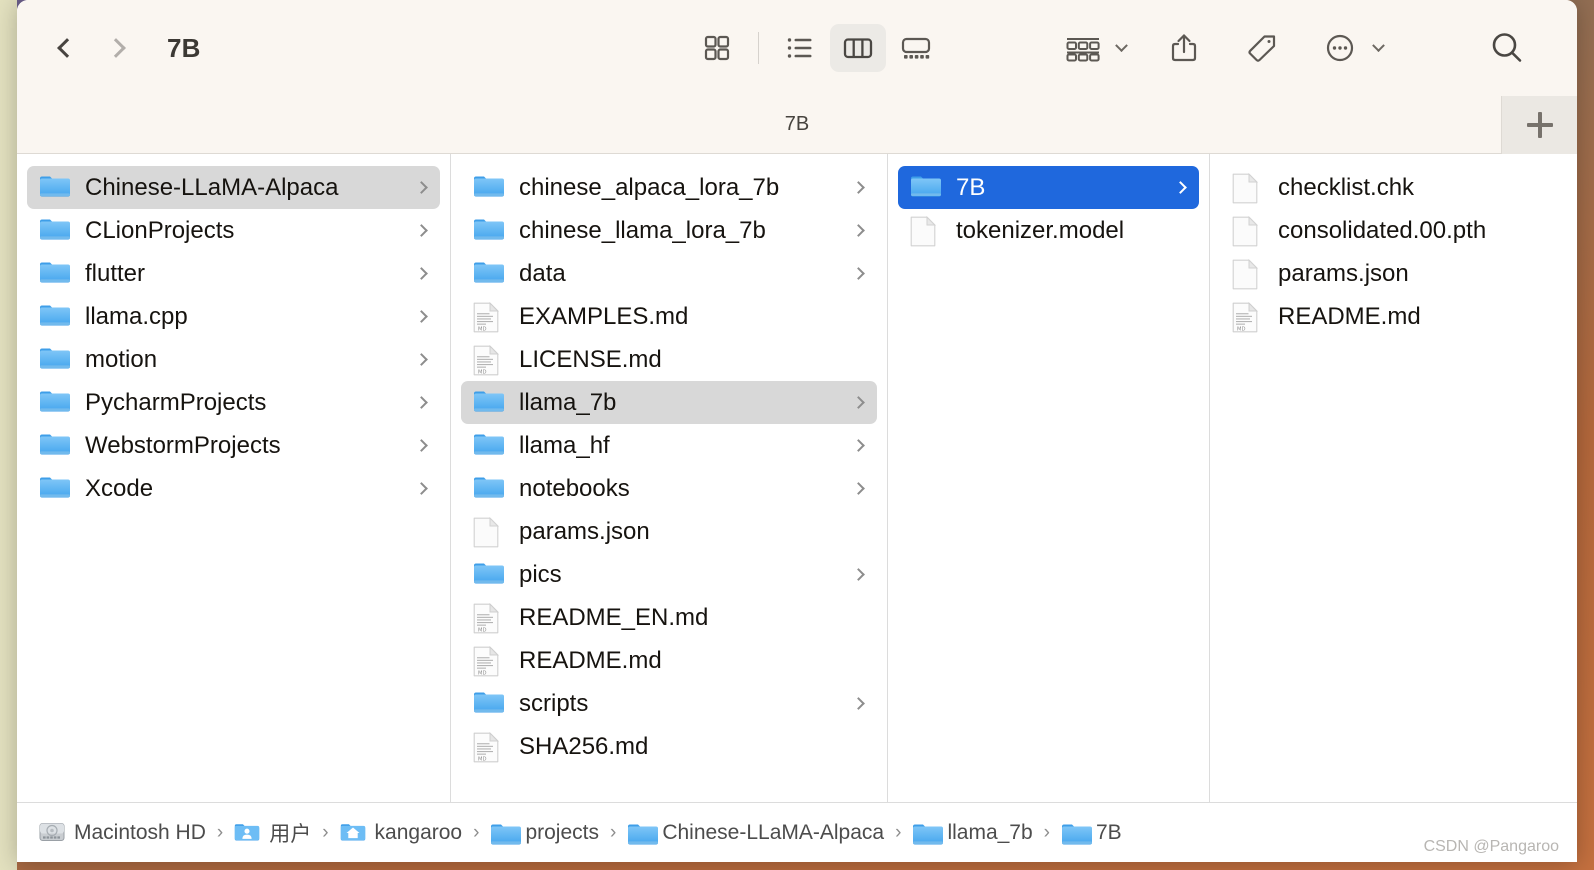 Image resolution: width=1594 pixels, height=870 pixels. I want to click on list-item: pics, so click(669, 574).